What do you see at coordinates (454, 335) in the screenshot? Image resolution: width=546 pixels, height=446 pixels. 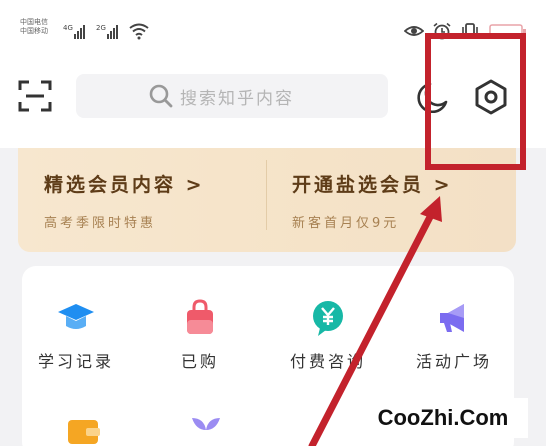 I see `service-activity-square: 活动广场` at bounding box center [454, 335].